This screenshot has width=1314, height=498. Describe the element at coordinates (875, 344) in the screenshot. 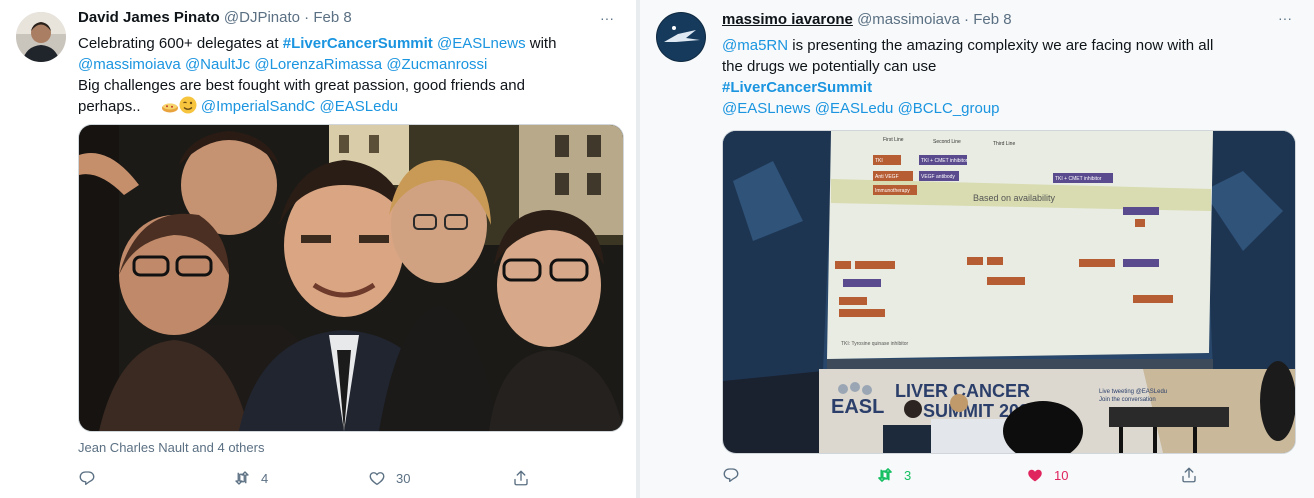

I see `svg-text:TKI: Tyrosine quinase inhibito: TKI: Tyrosine quinase inhibitor` at that location.